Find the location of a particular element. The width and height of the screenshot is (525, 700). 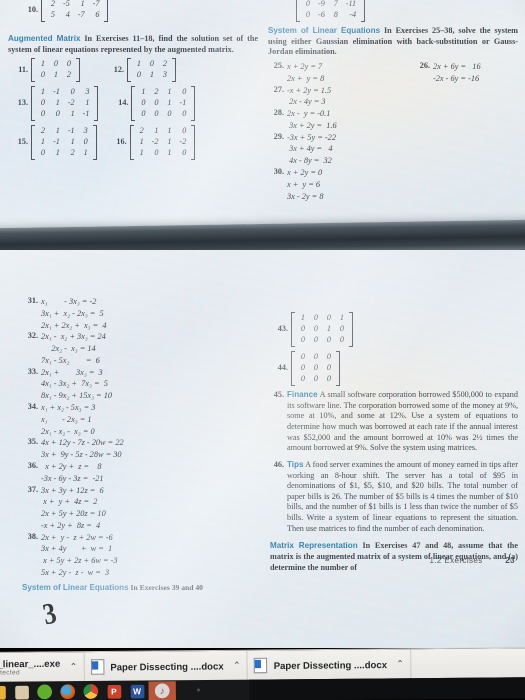

exercise-number: 14. is located at coordinates (123, 103).